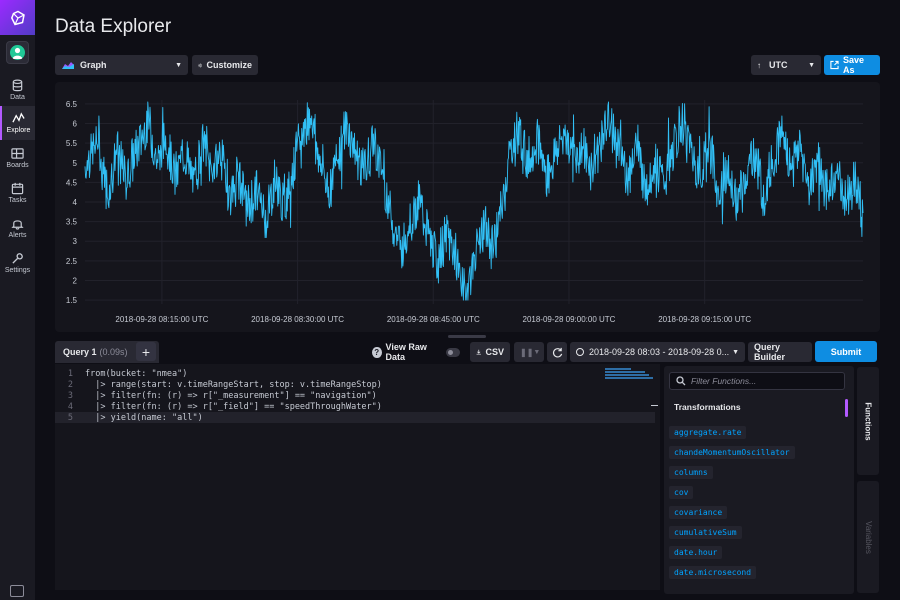 The height and width of the screenshot is (600, 900). I want to click on function-item: cumulativeSum, so click(705, 532).